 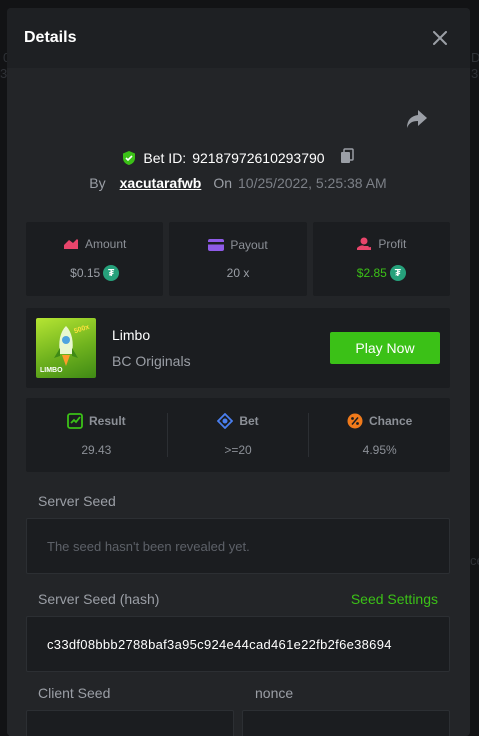 What do you see at coordinates (238, 38) in the screenshot?
I see `modal-header: Details` at bounding box center [238, 38].